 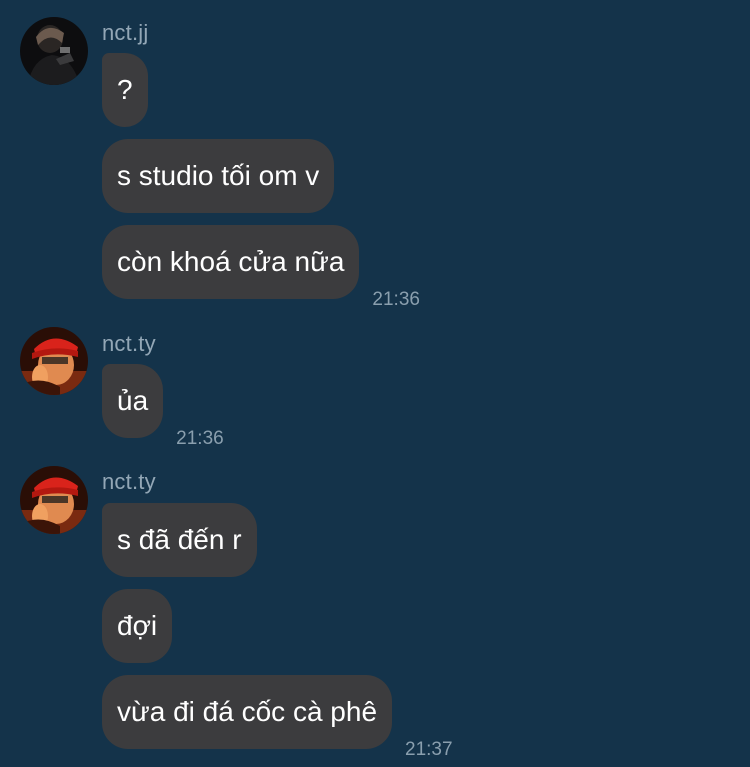 I want to click on message-row: vừa đi đá cốc cà phê 21:37, so click(x=277, y=717).